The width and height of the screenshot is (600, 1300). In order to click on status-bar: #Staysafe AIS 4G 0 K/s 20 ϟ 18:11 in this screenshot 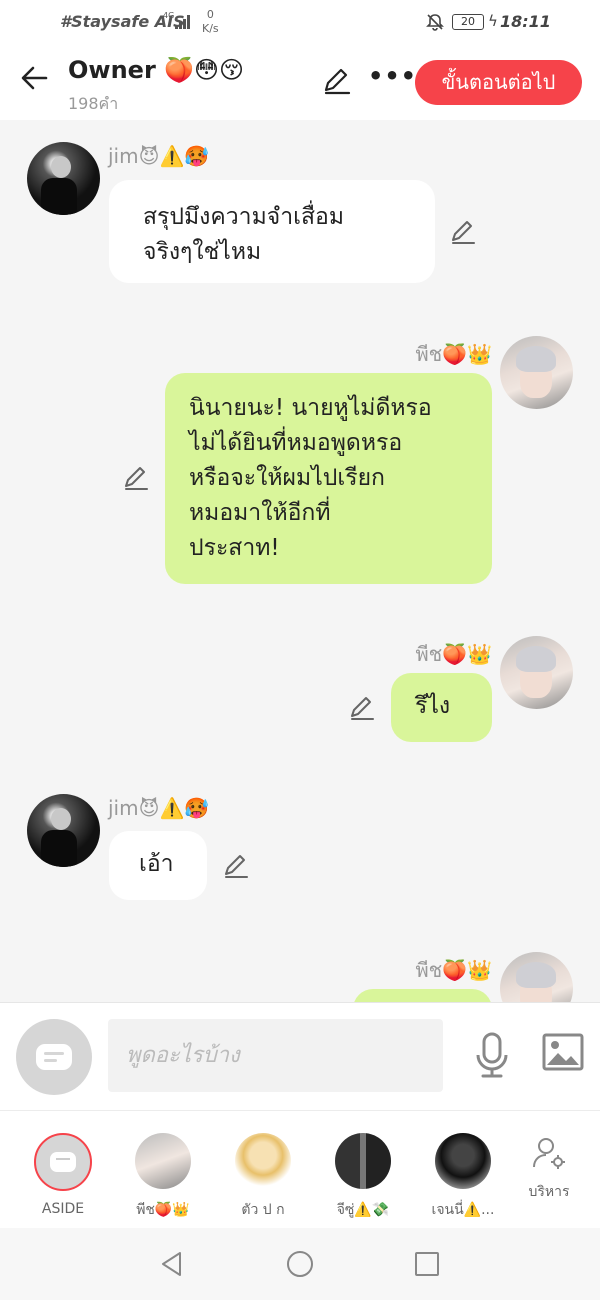, I will do `click(300, 22)`.